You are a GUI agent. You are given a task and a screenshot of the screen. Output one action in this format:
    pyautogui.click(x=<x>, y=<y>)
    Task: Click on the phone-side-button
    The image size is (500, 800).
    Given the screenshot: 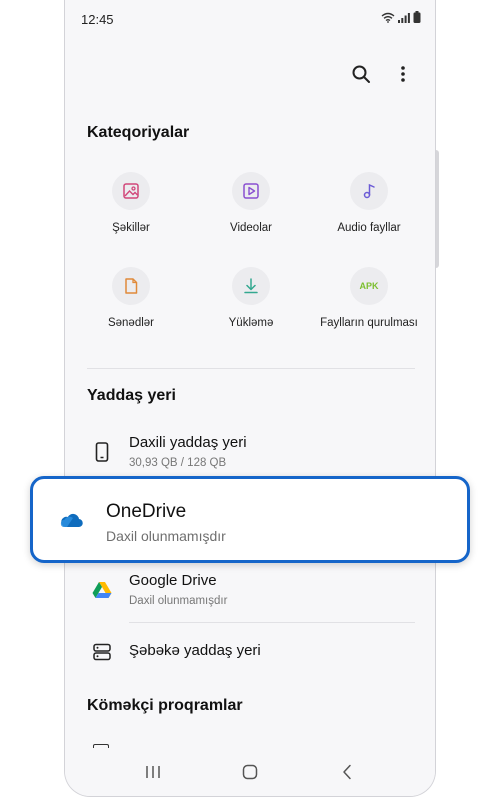 What is the action you would take?
    pyautogui.click(x=437, y=209)
    